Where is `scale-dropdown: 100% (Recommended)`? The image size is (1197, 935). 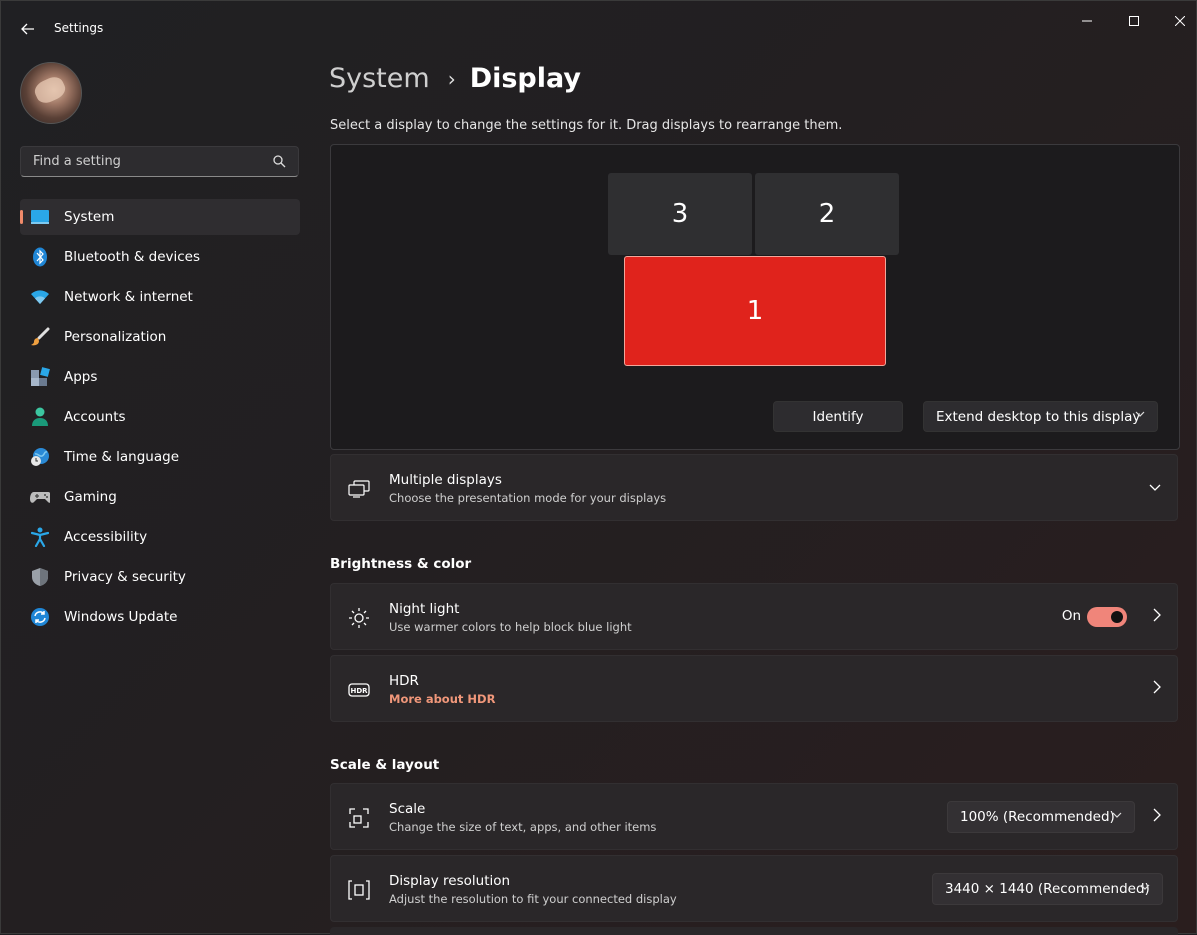 scale-dropdown: 100% (Recommended) is located at coordinates (1041, 817).